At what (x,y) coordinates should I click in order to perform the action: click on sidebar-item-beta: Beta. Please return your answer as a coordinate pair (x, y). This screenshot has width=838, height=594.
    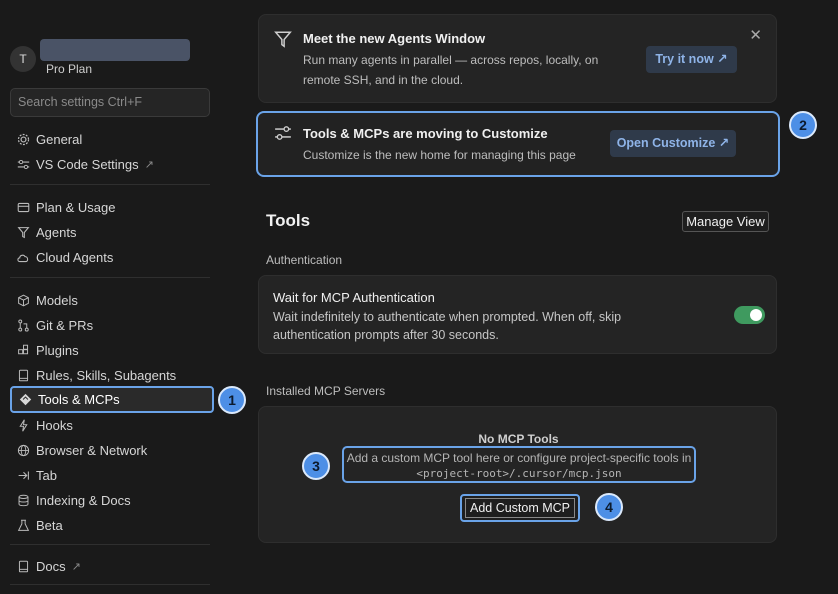
    Looking at the image, I should click on (112, 525).